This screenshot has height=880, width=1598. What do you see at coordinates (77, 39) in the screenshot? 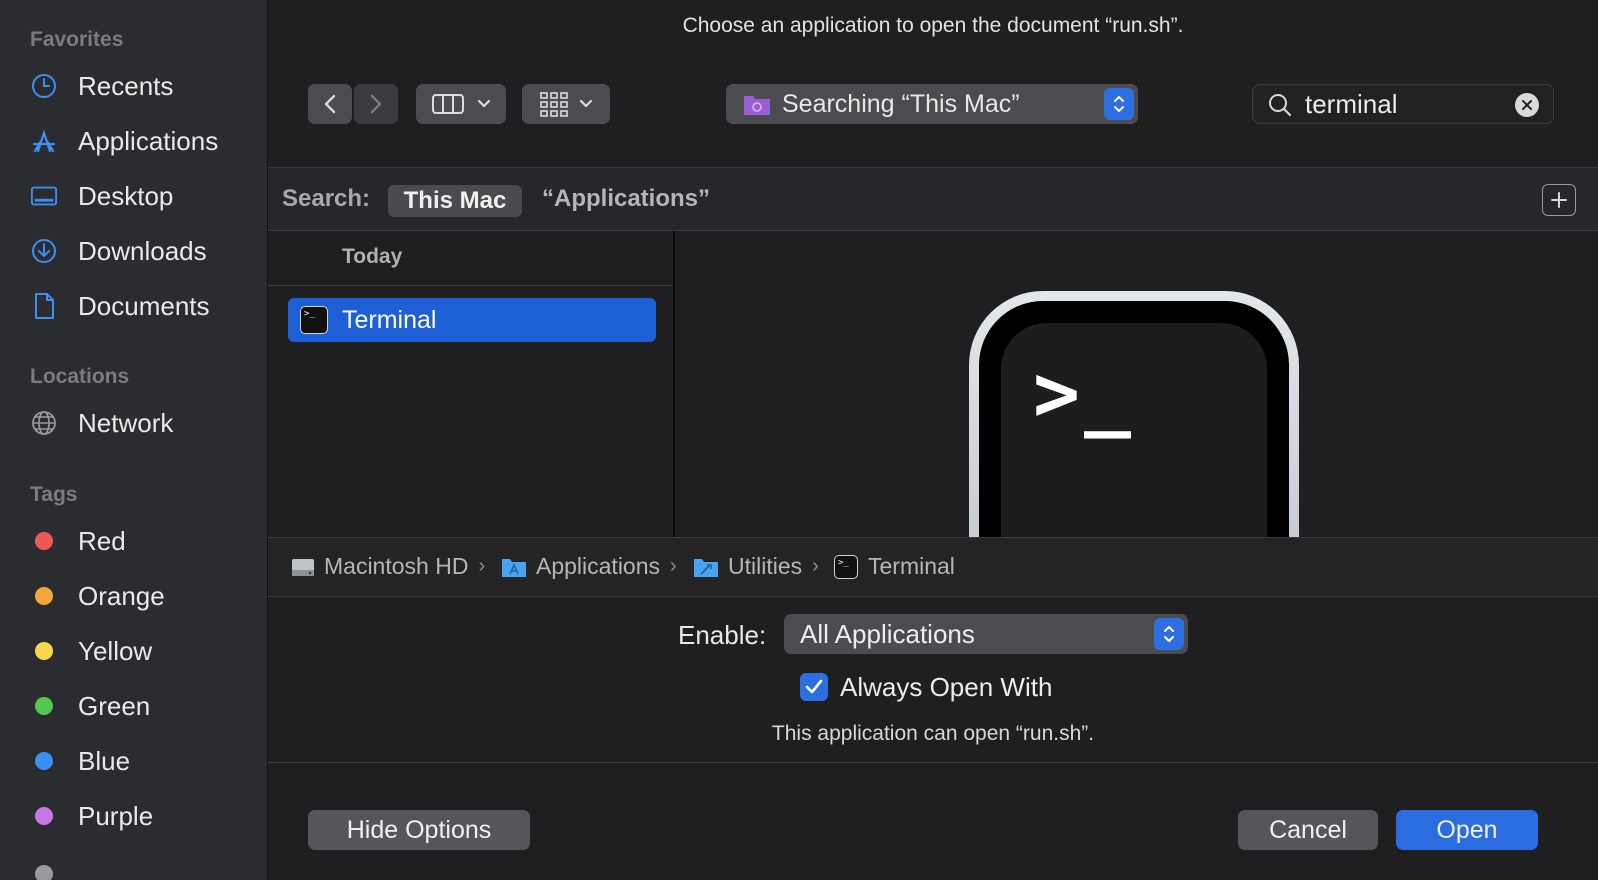
I see `sidebar-section-favorites: Favorites` at bounding box center [77, 39].